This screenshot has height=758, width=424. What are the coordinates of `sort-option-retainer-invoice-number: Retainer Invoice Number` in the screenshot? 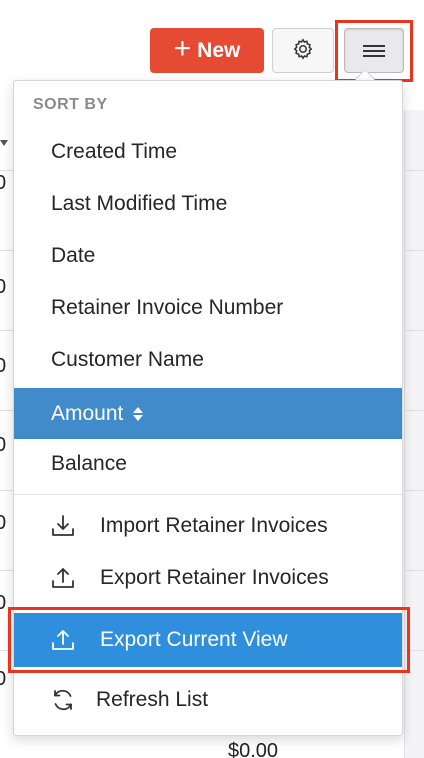 It's located at (208, 308).